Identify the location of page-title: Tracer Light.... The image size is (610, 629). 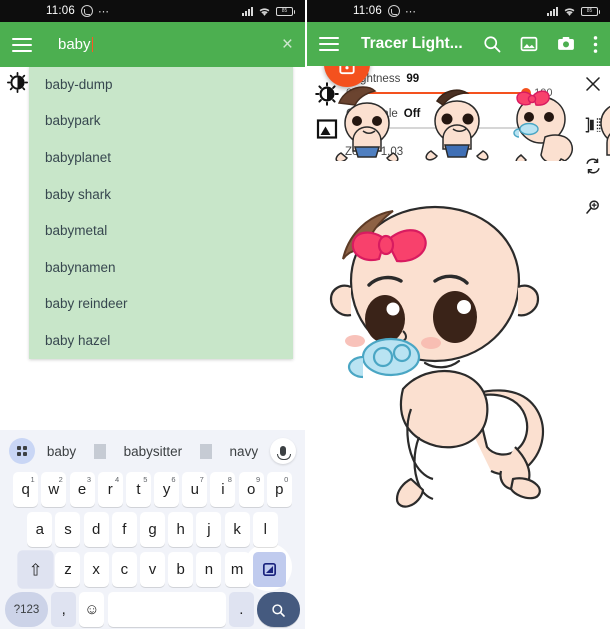
(412, 43).